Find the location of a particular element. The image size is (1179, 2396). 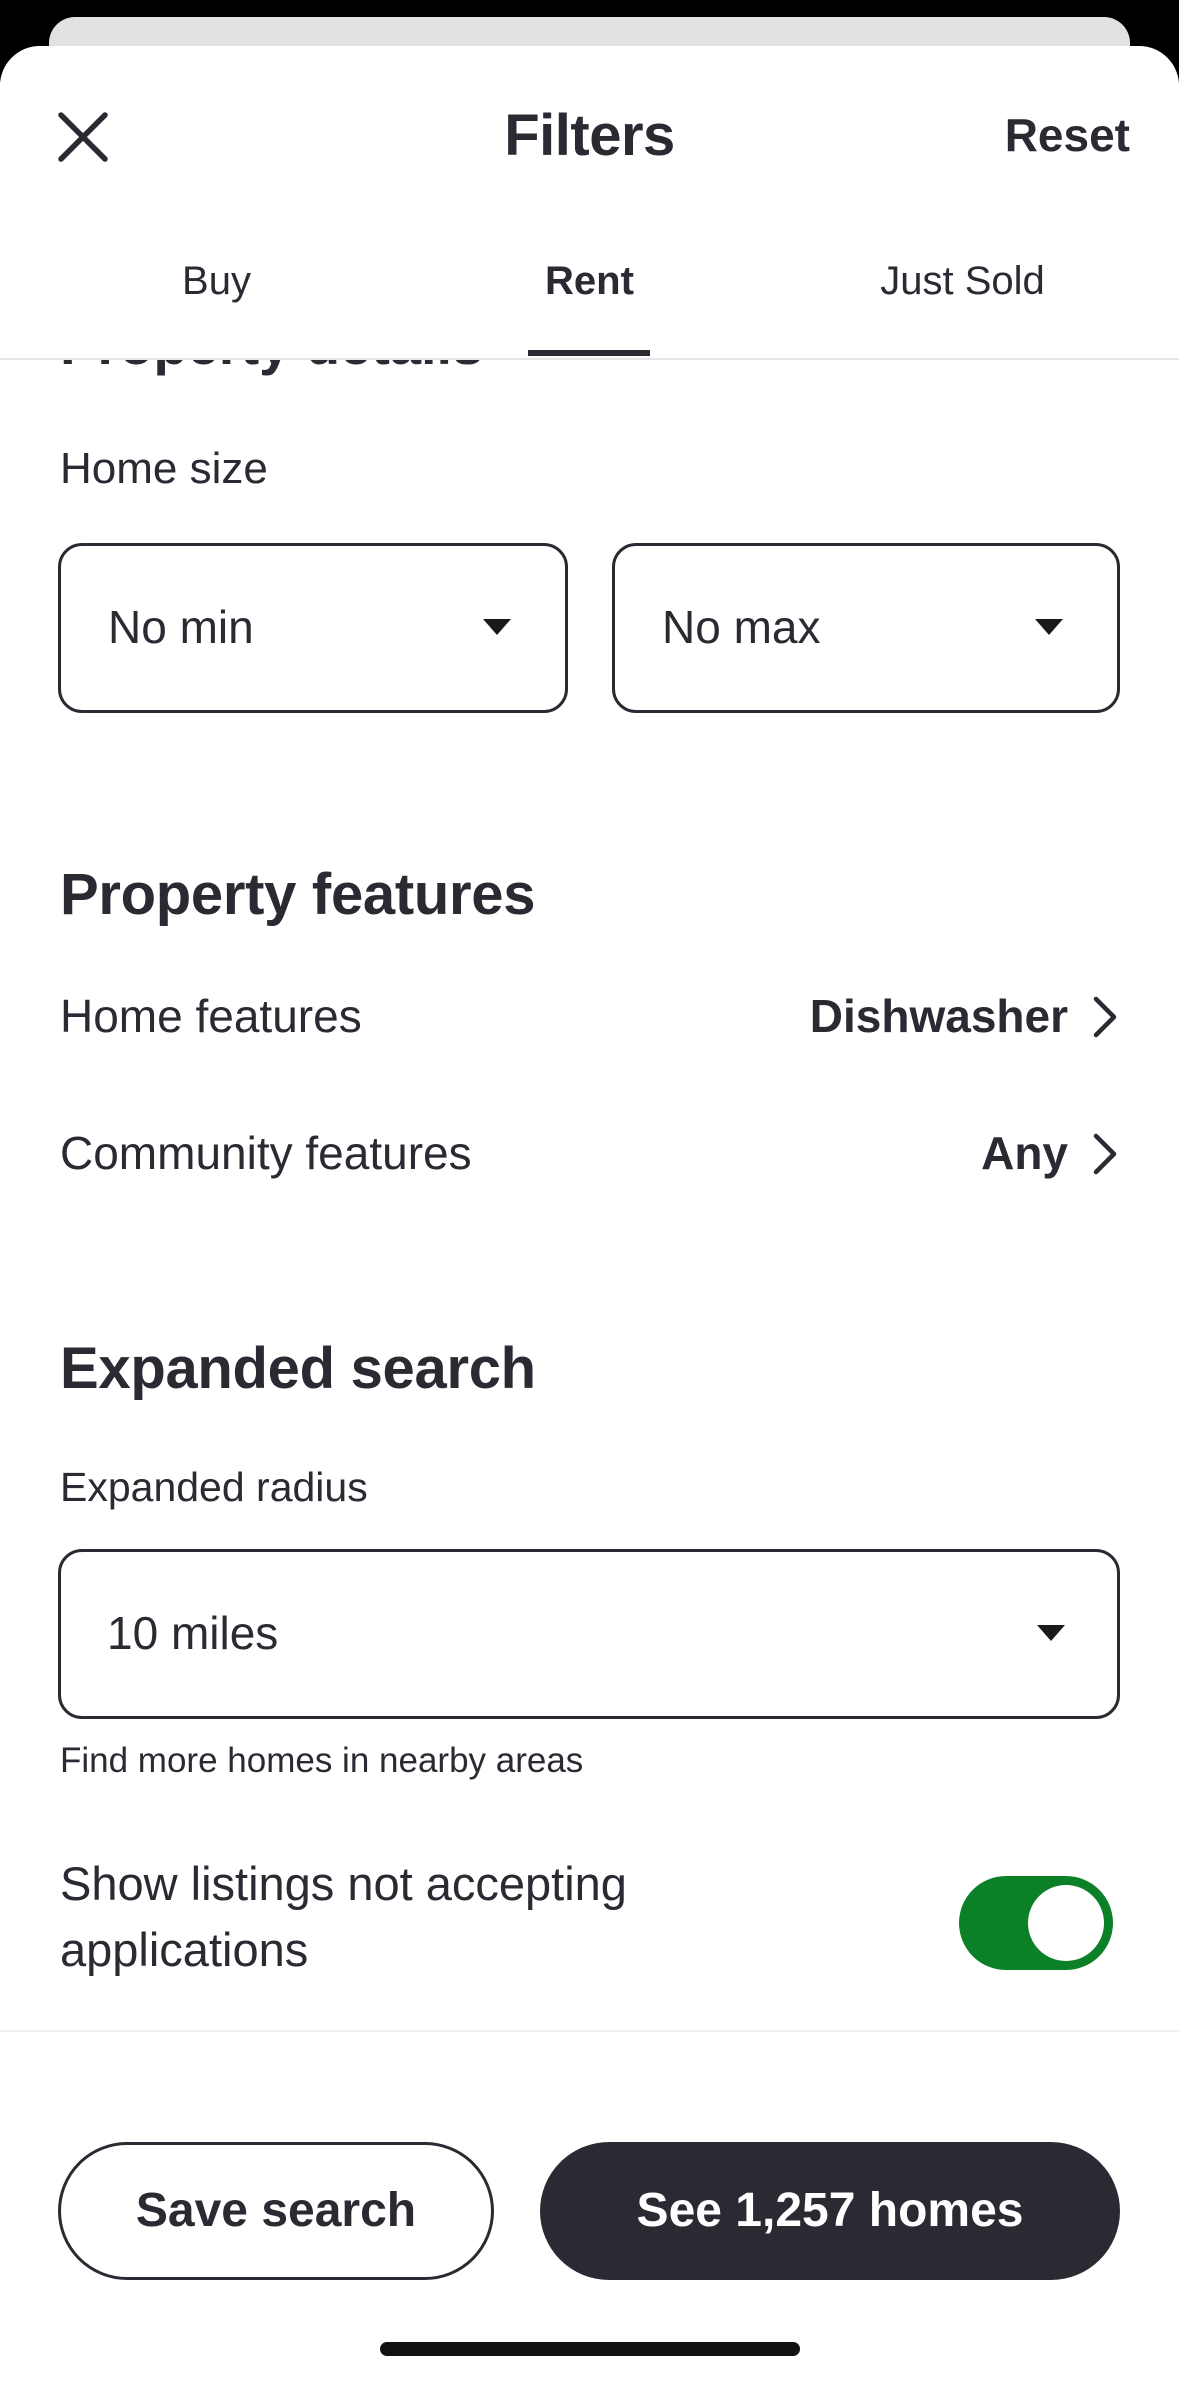

home-indicator is located at coordinates (590, 2349).